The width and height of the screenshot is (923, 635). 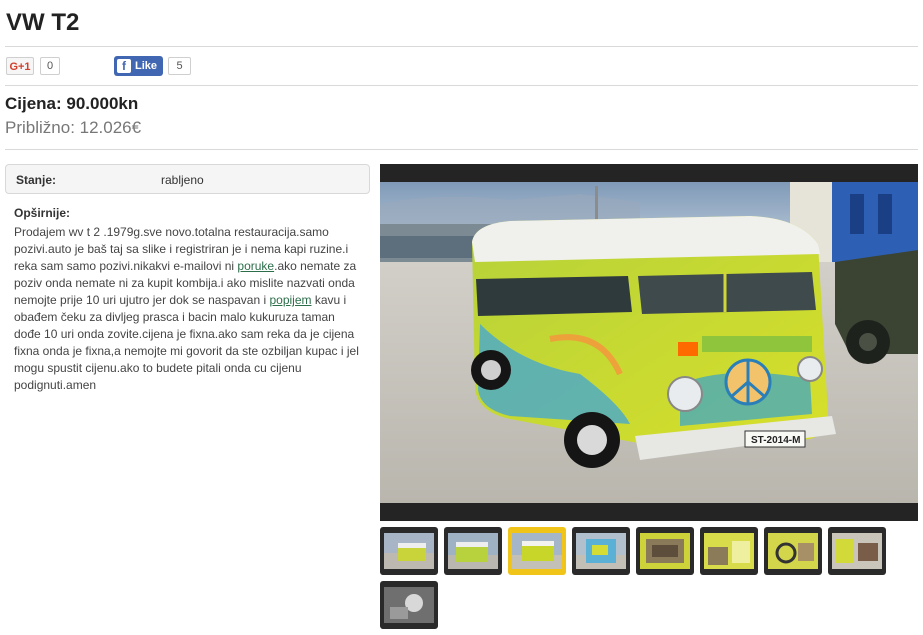 I want to click on condition-label: Stanje:, so click(x=36, y=180).